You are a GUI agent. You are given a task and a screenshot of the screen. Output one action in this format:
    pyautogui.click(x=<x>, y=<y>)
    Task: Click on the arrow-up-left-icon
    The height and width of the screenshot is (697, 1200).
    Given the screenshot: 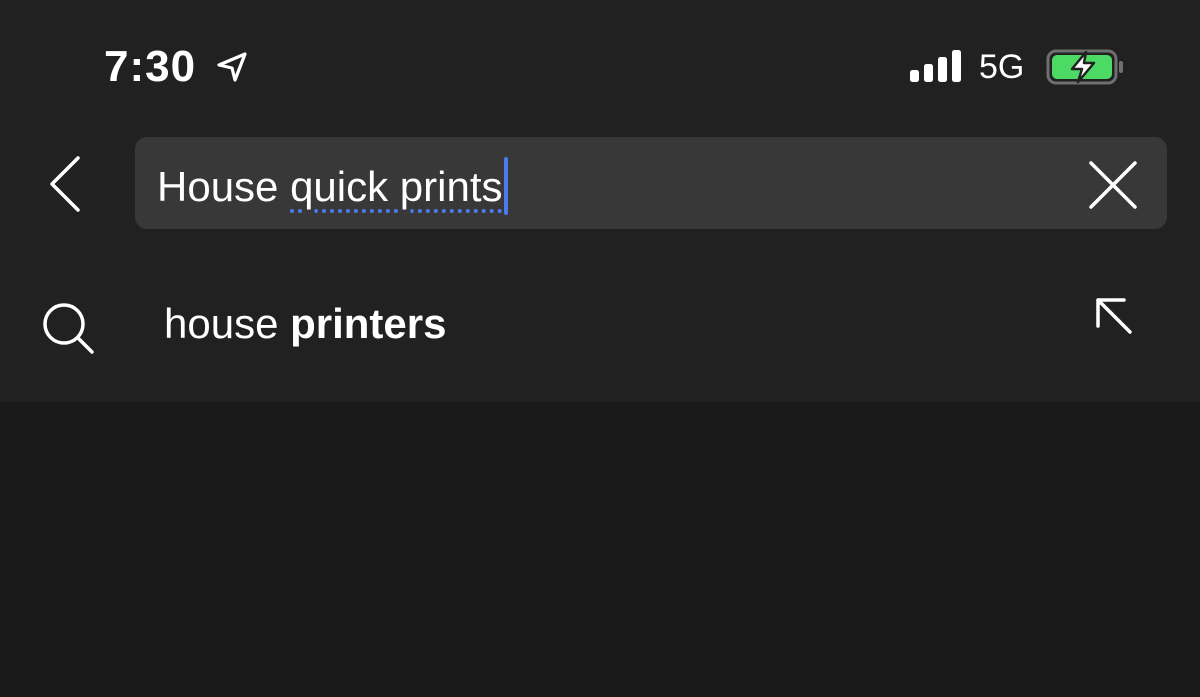 What is the action you would take?
    pyautogui.click(x=1114, y=316)
    